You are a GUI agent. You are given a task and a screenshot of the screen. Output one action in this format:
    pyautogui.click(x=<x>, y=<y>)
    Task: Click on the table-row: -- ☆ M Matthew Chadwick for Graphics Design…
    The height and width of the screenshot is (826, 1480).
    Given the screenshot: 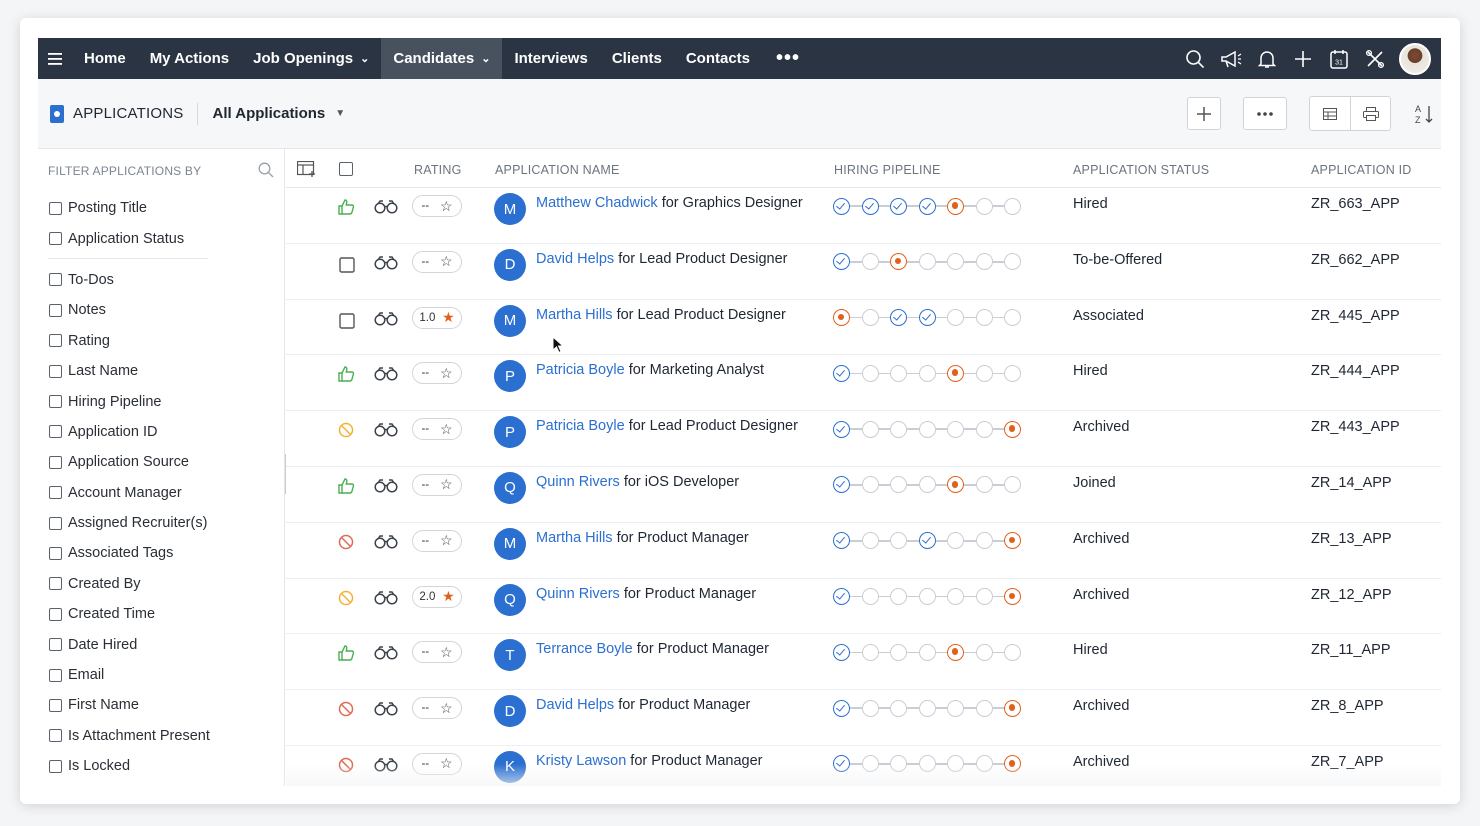 What is the action you would take?
    pyautogui.click(x=863, y=216)
    